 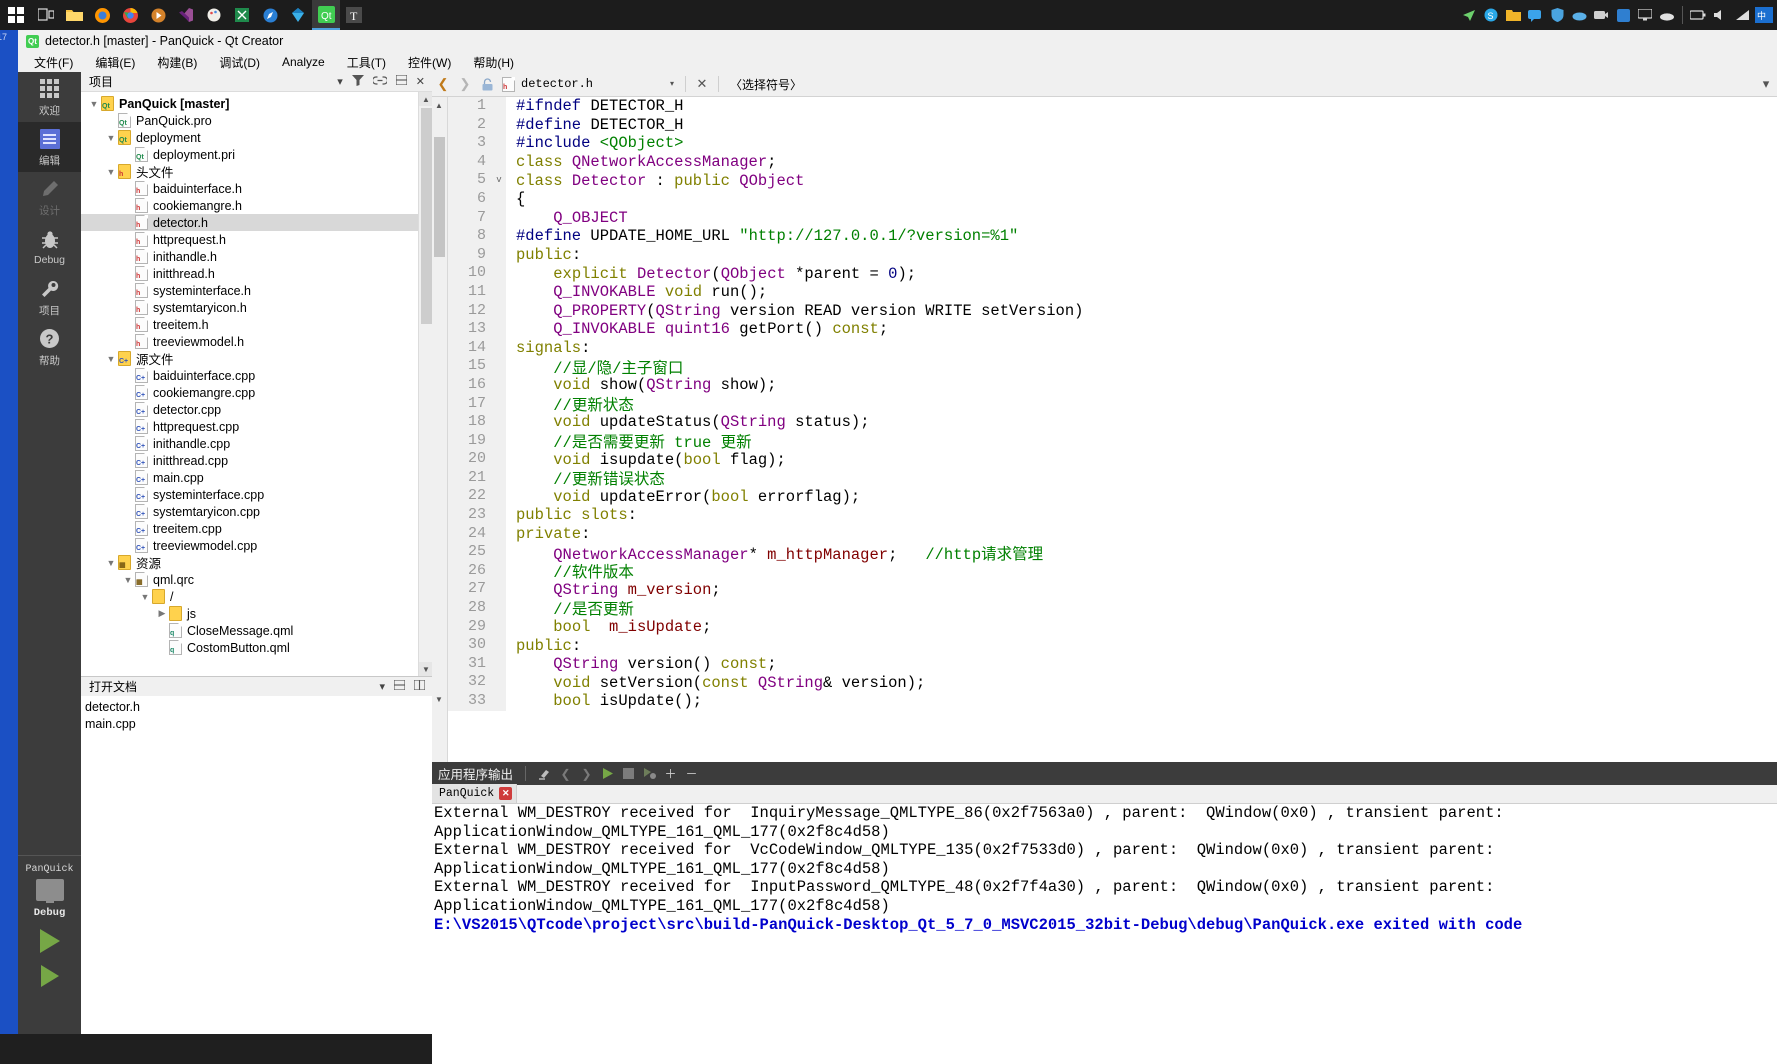 What do you see at coordinates (249, 511) in the screenshot?
I see `tree-item: C+ systemtaryicon.cpp` at bounding box center [249, 511].